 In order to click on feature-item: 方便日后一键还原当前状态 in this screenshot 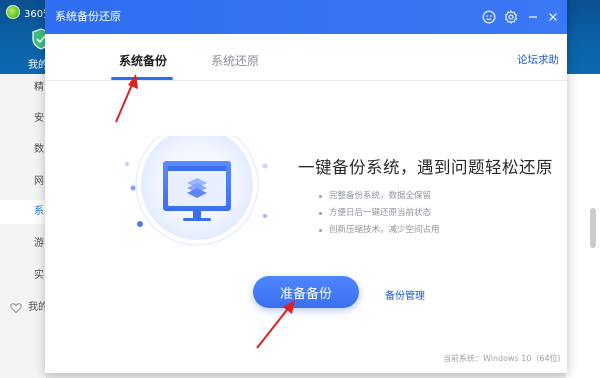, I will do `click(379, 213)`.